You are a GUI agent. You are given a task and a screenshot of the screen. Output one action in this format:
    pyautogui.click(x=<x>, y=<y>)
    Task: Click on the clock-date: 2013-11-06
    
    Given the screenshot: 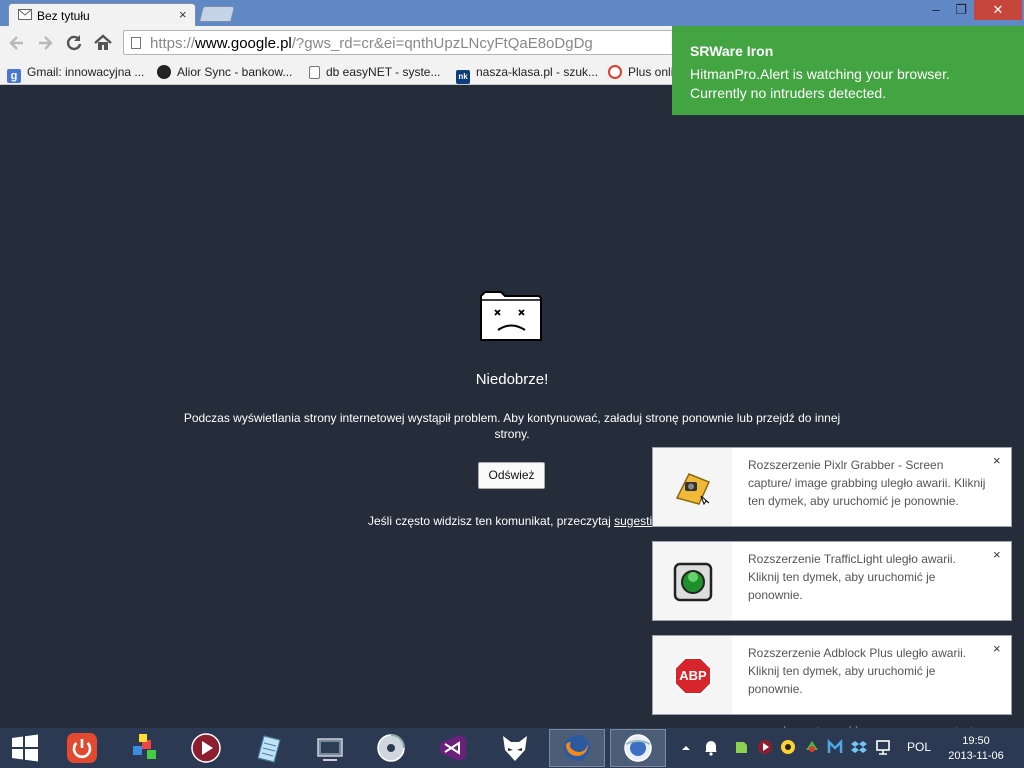 What is the action you would take?
    pyautogui.click(x=976, y=756)
    